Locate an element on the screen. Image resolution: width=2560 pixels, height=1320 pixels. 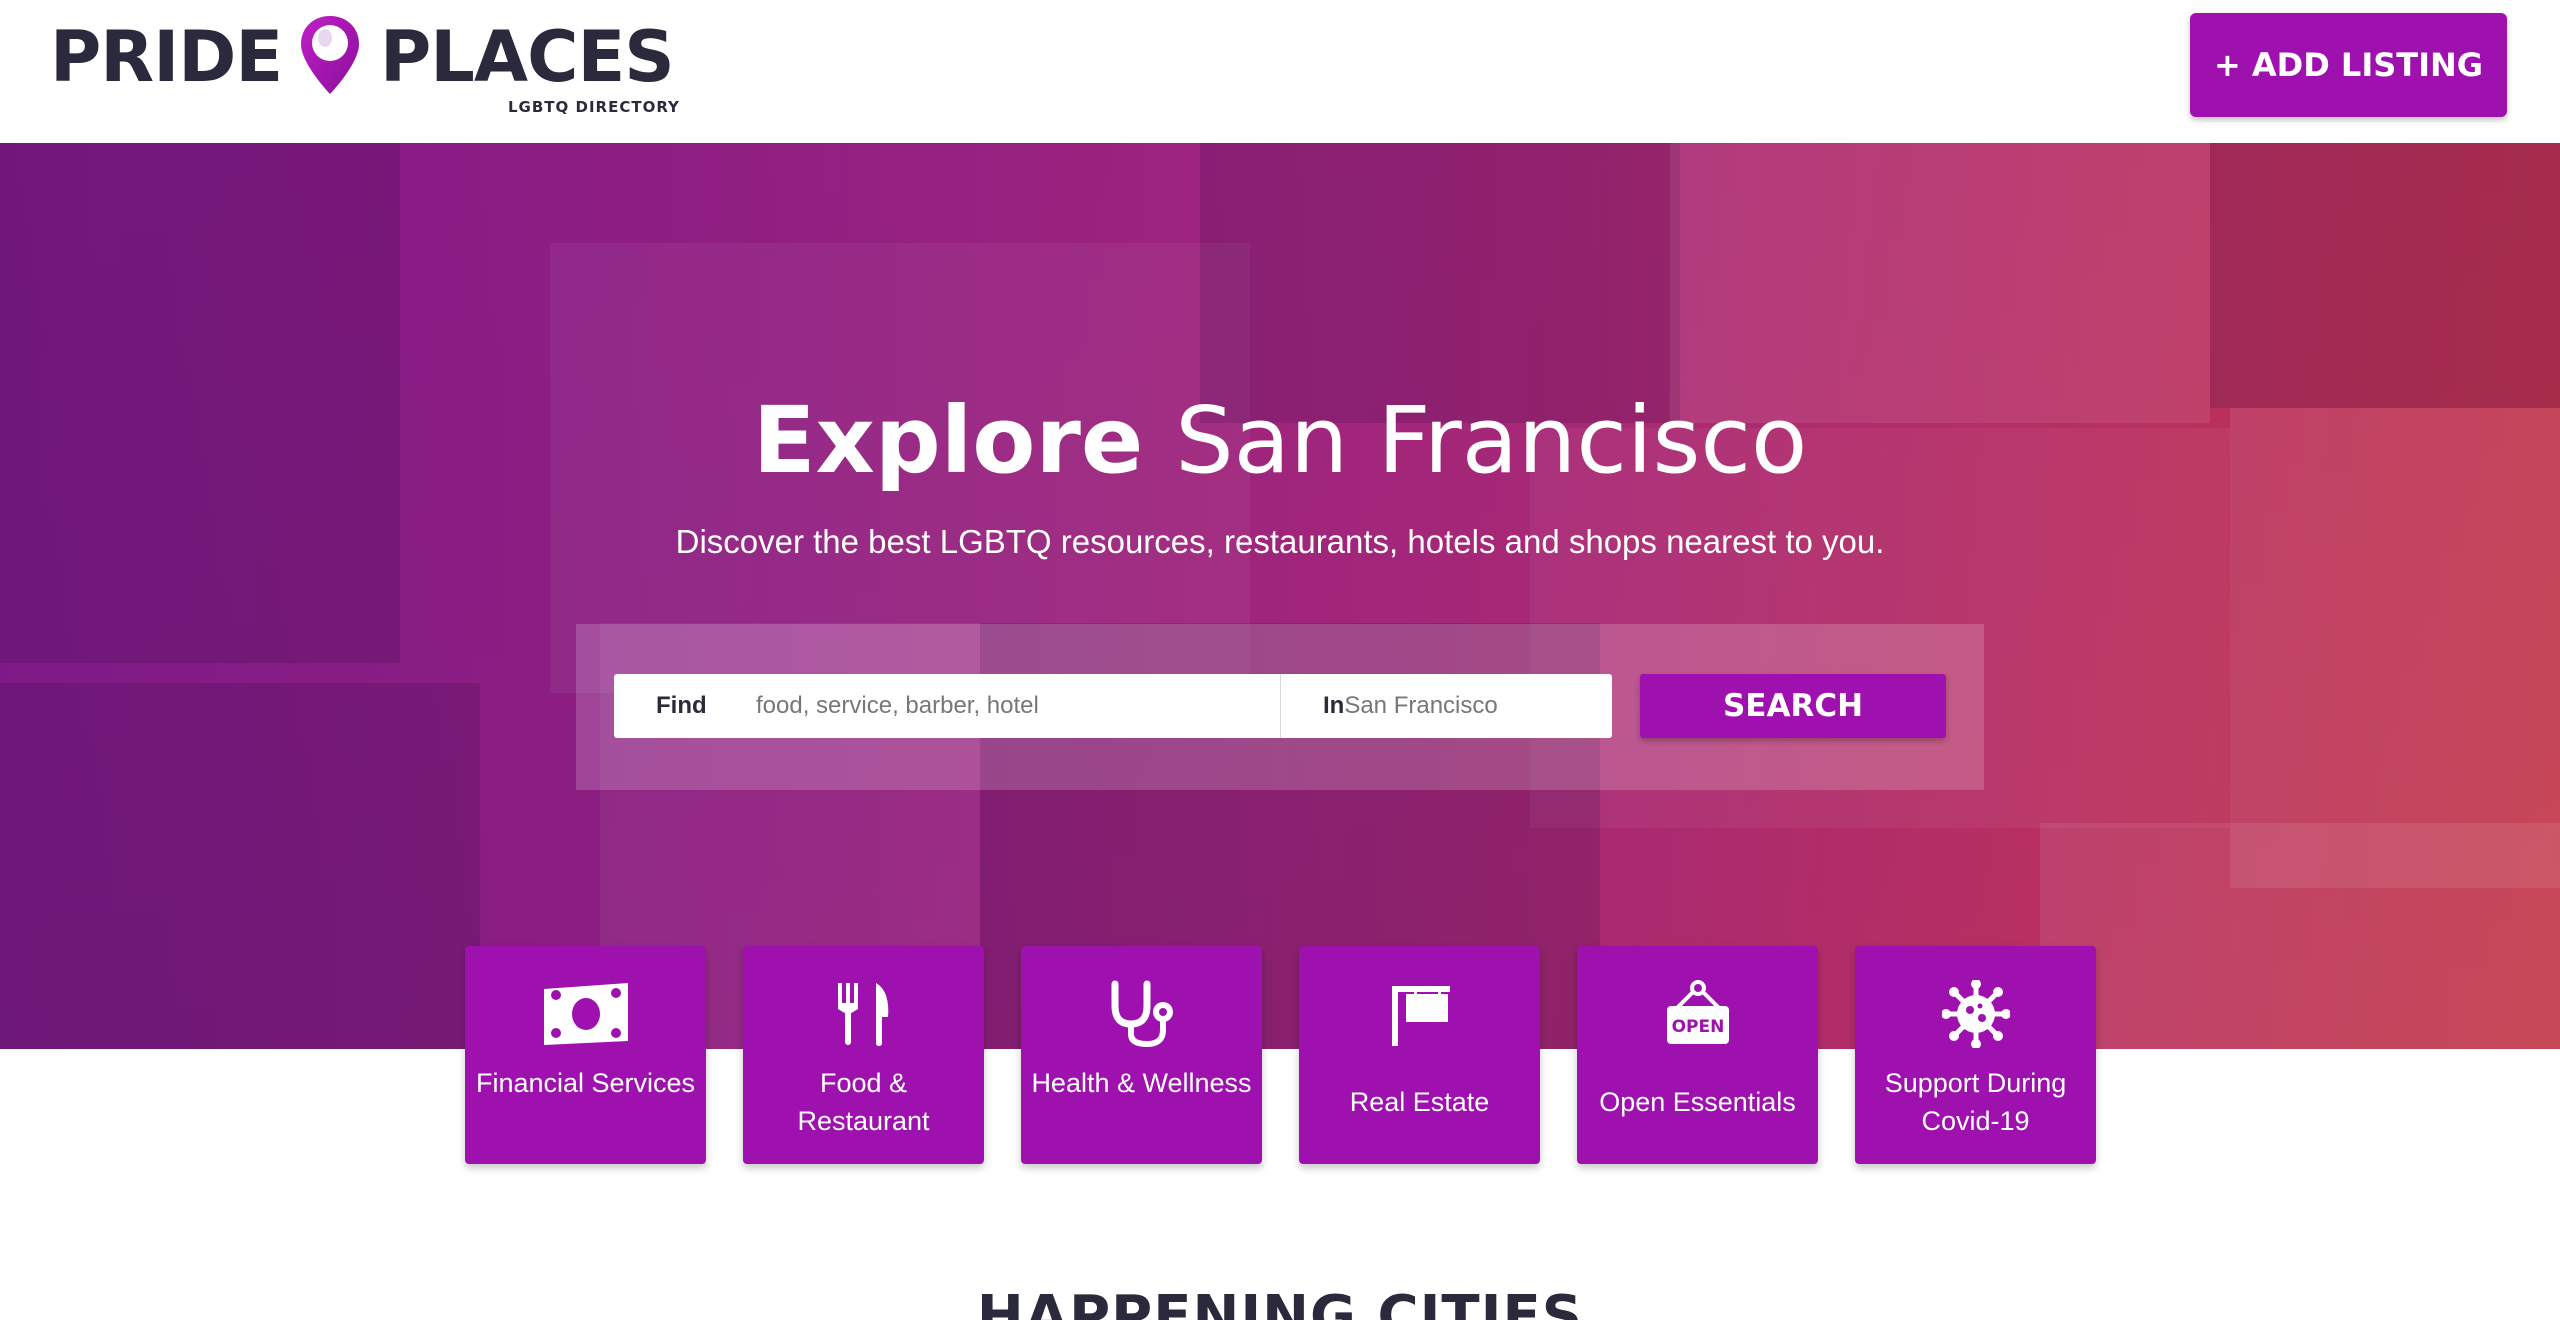
search-panel: Find In SEARCH is located at coordinates (1280, 707).